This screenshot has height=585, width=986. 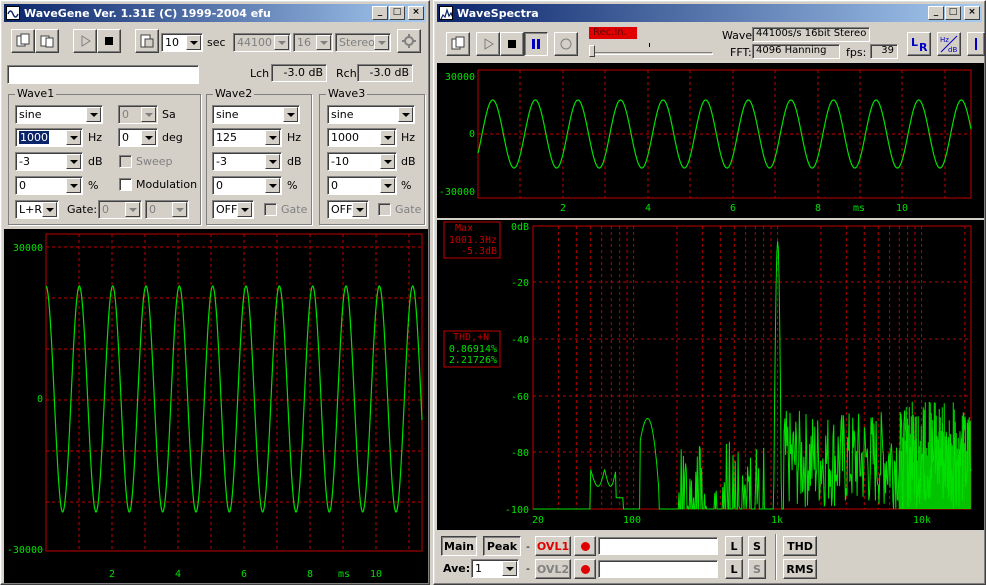 I want to click on thd-button: THD, so click(x=800, y=546).